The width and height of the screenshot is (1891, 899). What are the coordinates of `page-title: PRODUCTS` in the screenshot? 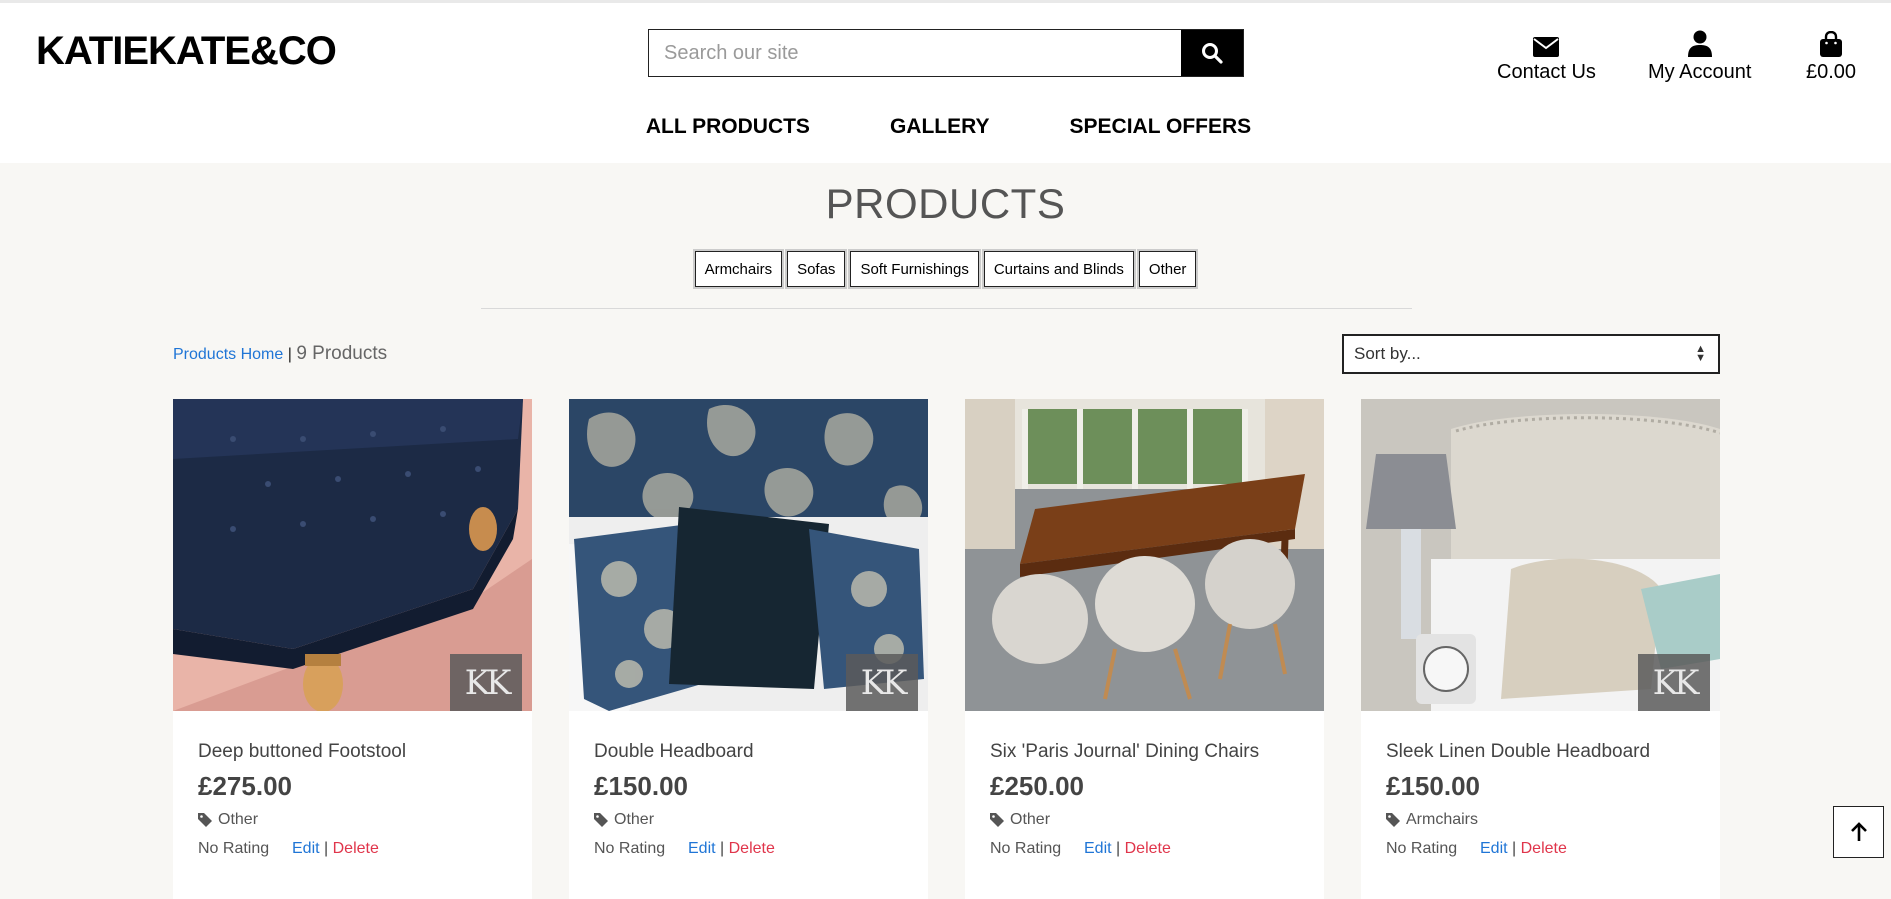 It's located at (945, 203).